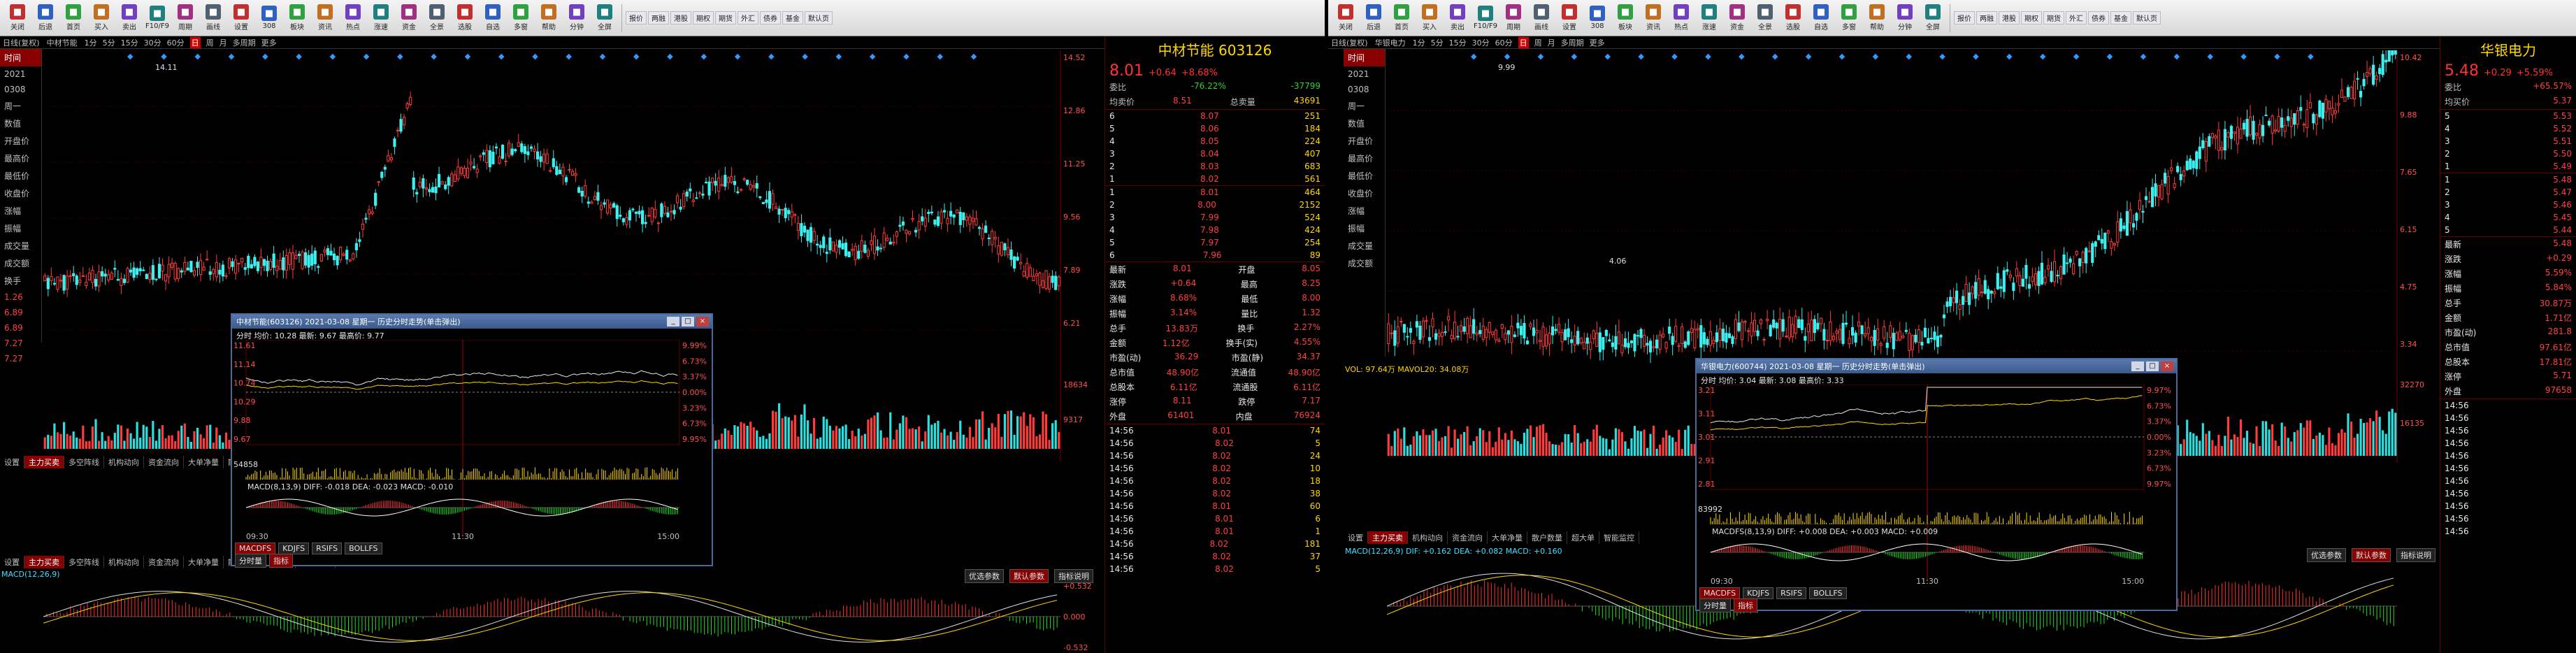 The image size is (2576, 653). I want to click on quick-link: 两融, so click(1986, 17).